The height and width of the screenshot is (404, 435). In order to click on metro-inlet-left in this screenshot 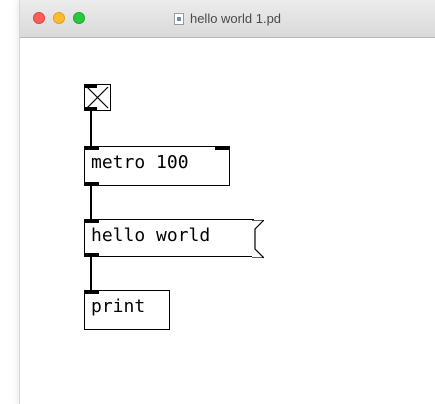, I will do `click(92, 148)`.